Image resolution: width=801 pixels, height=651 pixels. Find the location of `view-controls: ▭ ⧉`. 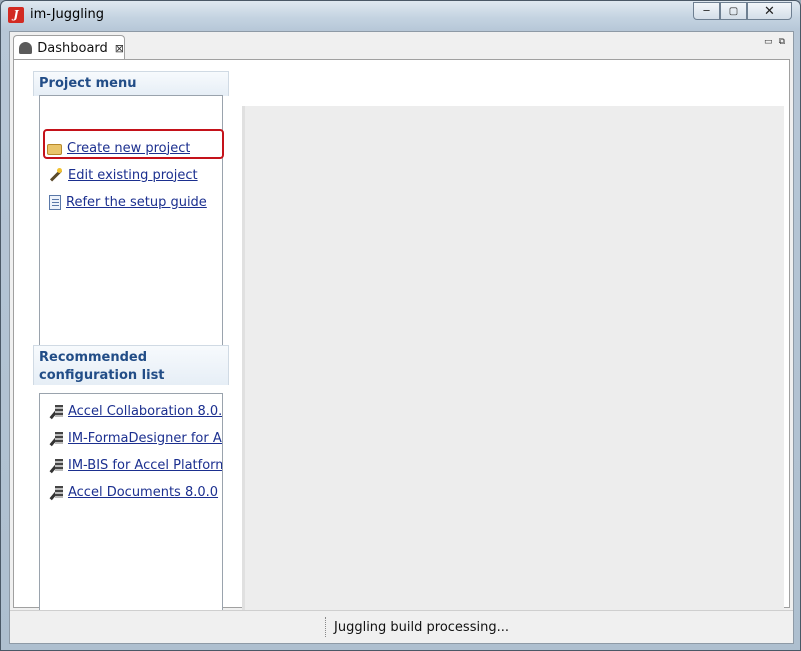

view-controls: ▭ ⧉ is located at coordinates (774, 42).